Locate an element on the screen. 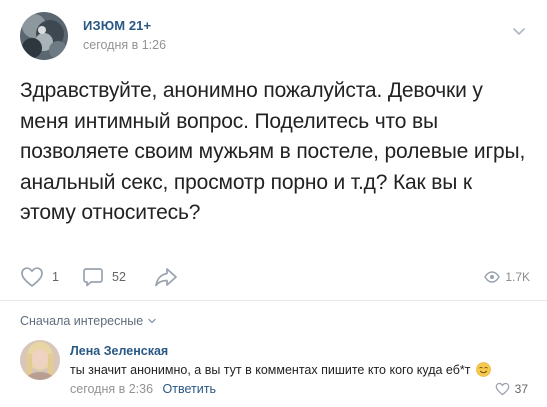  share-arrow-icon is located at coordinates (166, 277).